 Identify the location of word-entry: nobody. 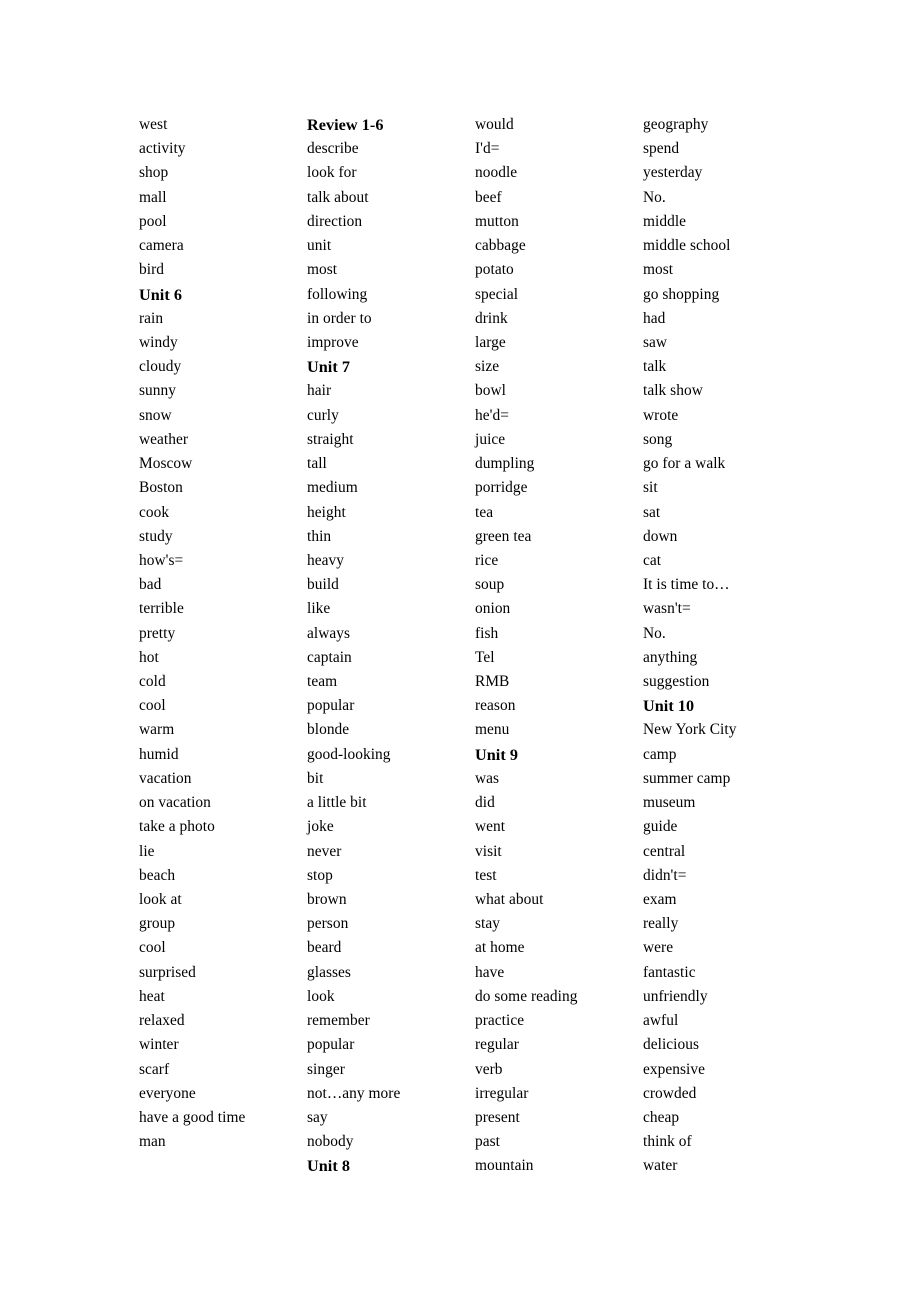
(330, 1142).